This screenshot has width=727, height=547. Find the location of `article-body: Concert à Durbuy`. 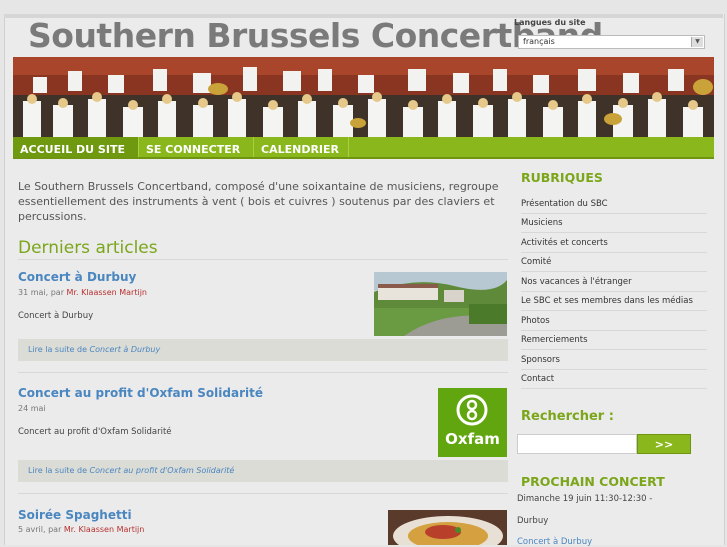

article-body: Concert à Durbuy is located at coordinates (56, 316).